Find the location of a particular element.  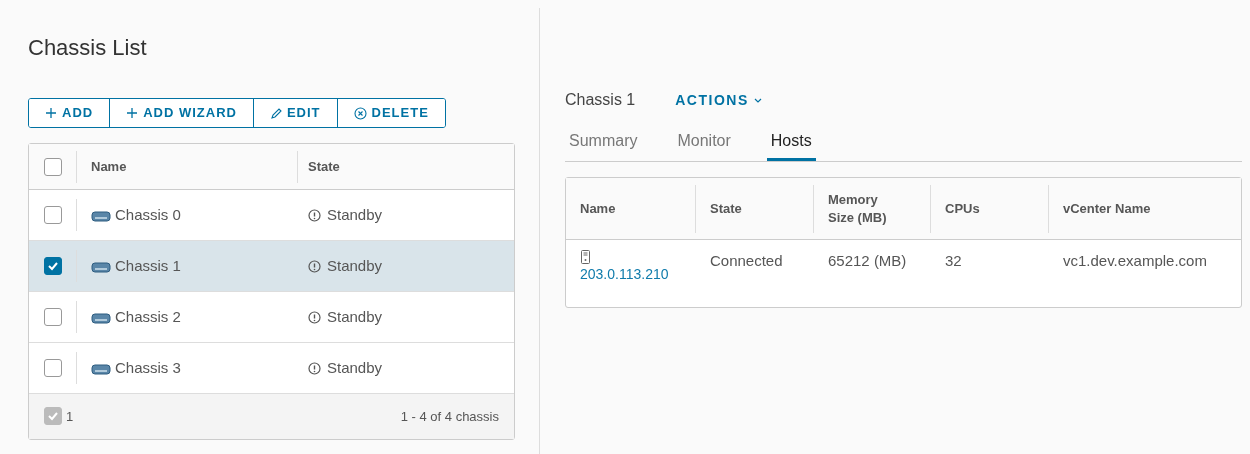

table-cell-text: 32 is located at coordinates (953, 261).